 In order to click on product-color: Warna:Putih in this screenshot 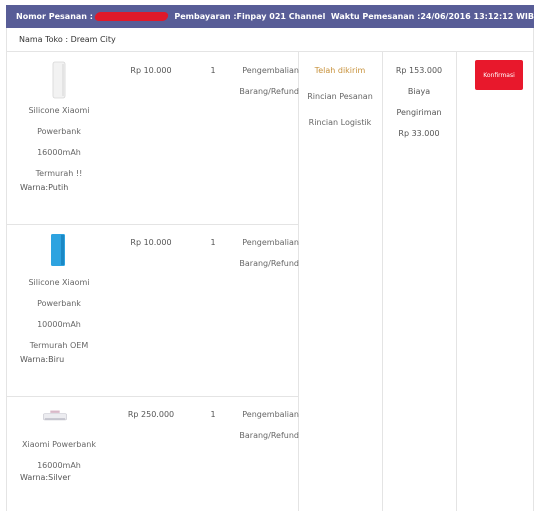, I will do `click(44, 187)`.